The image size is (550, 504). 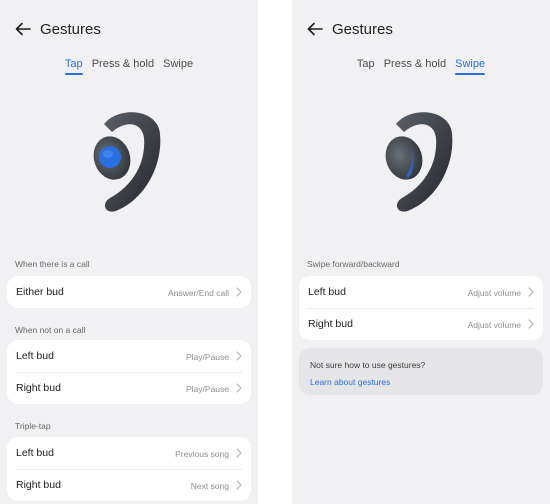 I want to click on row-left-bud: Left bud Adjust volume, so click(x=421, y=292).